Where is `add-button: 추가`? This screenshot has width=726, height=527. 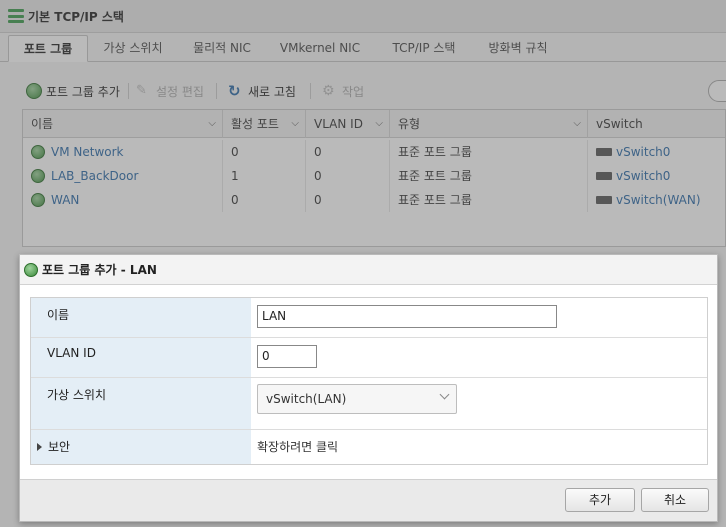 add-button: 추가 is located at coordinates (600, 500).